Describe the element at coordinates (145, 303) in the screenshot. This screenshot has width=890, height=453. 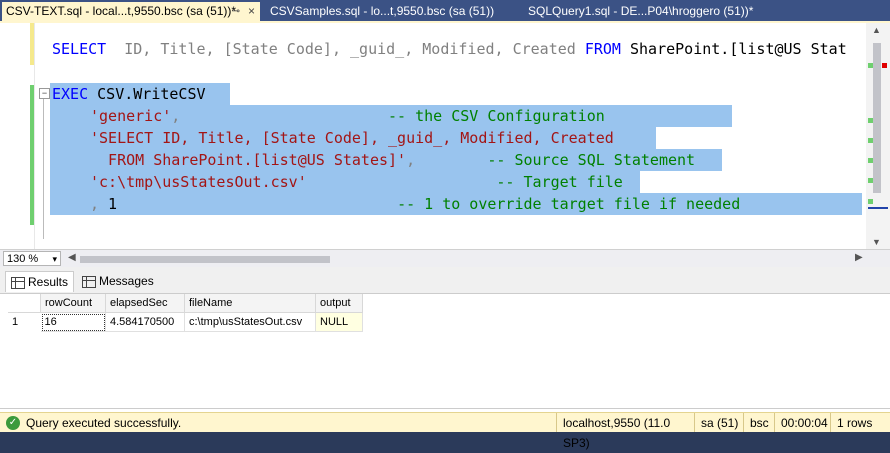
I see `column-header: elapsedSec` at that location.